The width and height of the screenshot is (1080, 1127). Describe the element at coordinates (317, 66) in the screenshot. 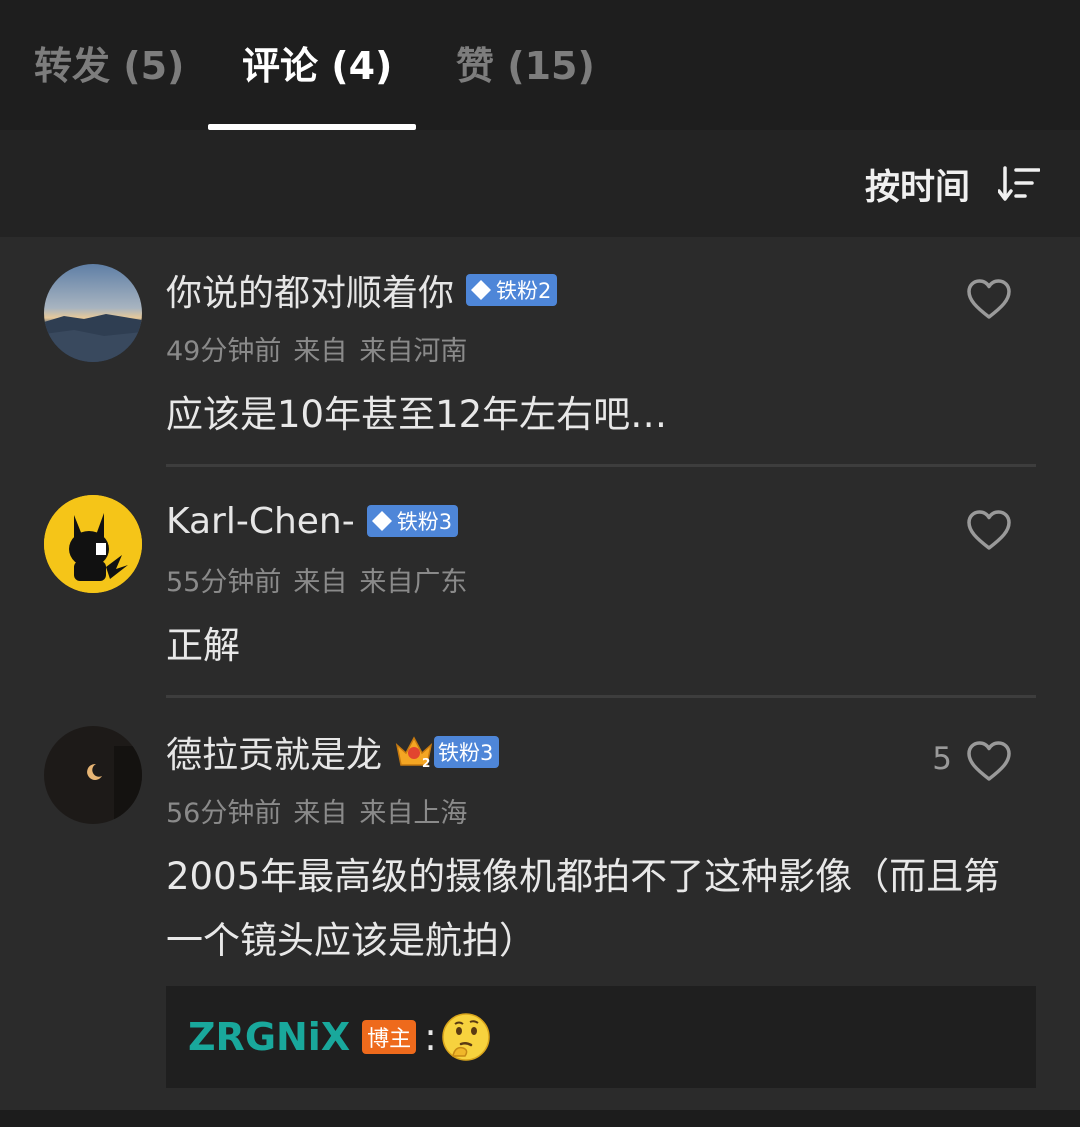

I see `tab-comments: 评论 (4)` at that location.